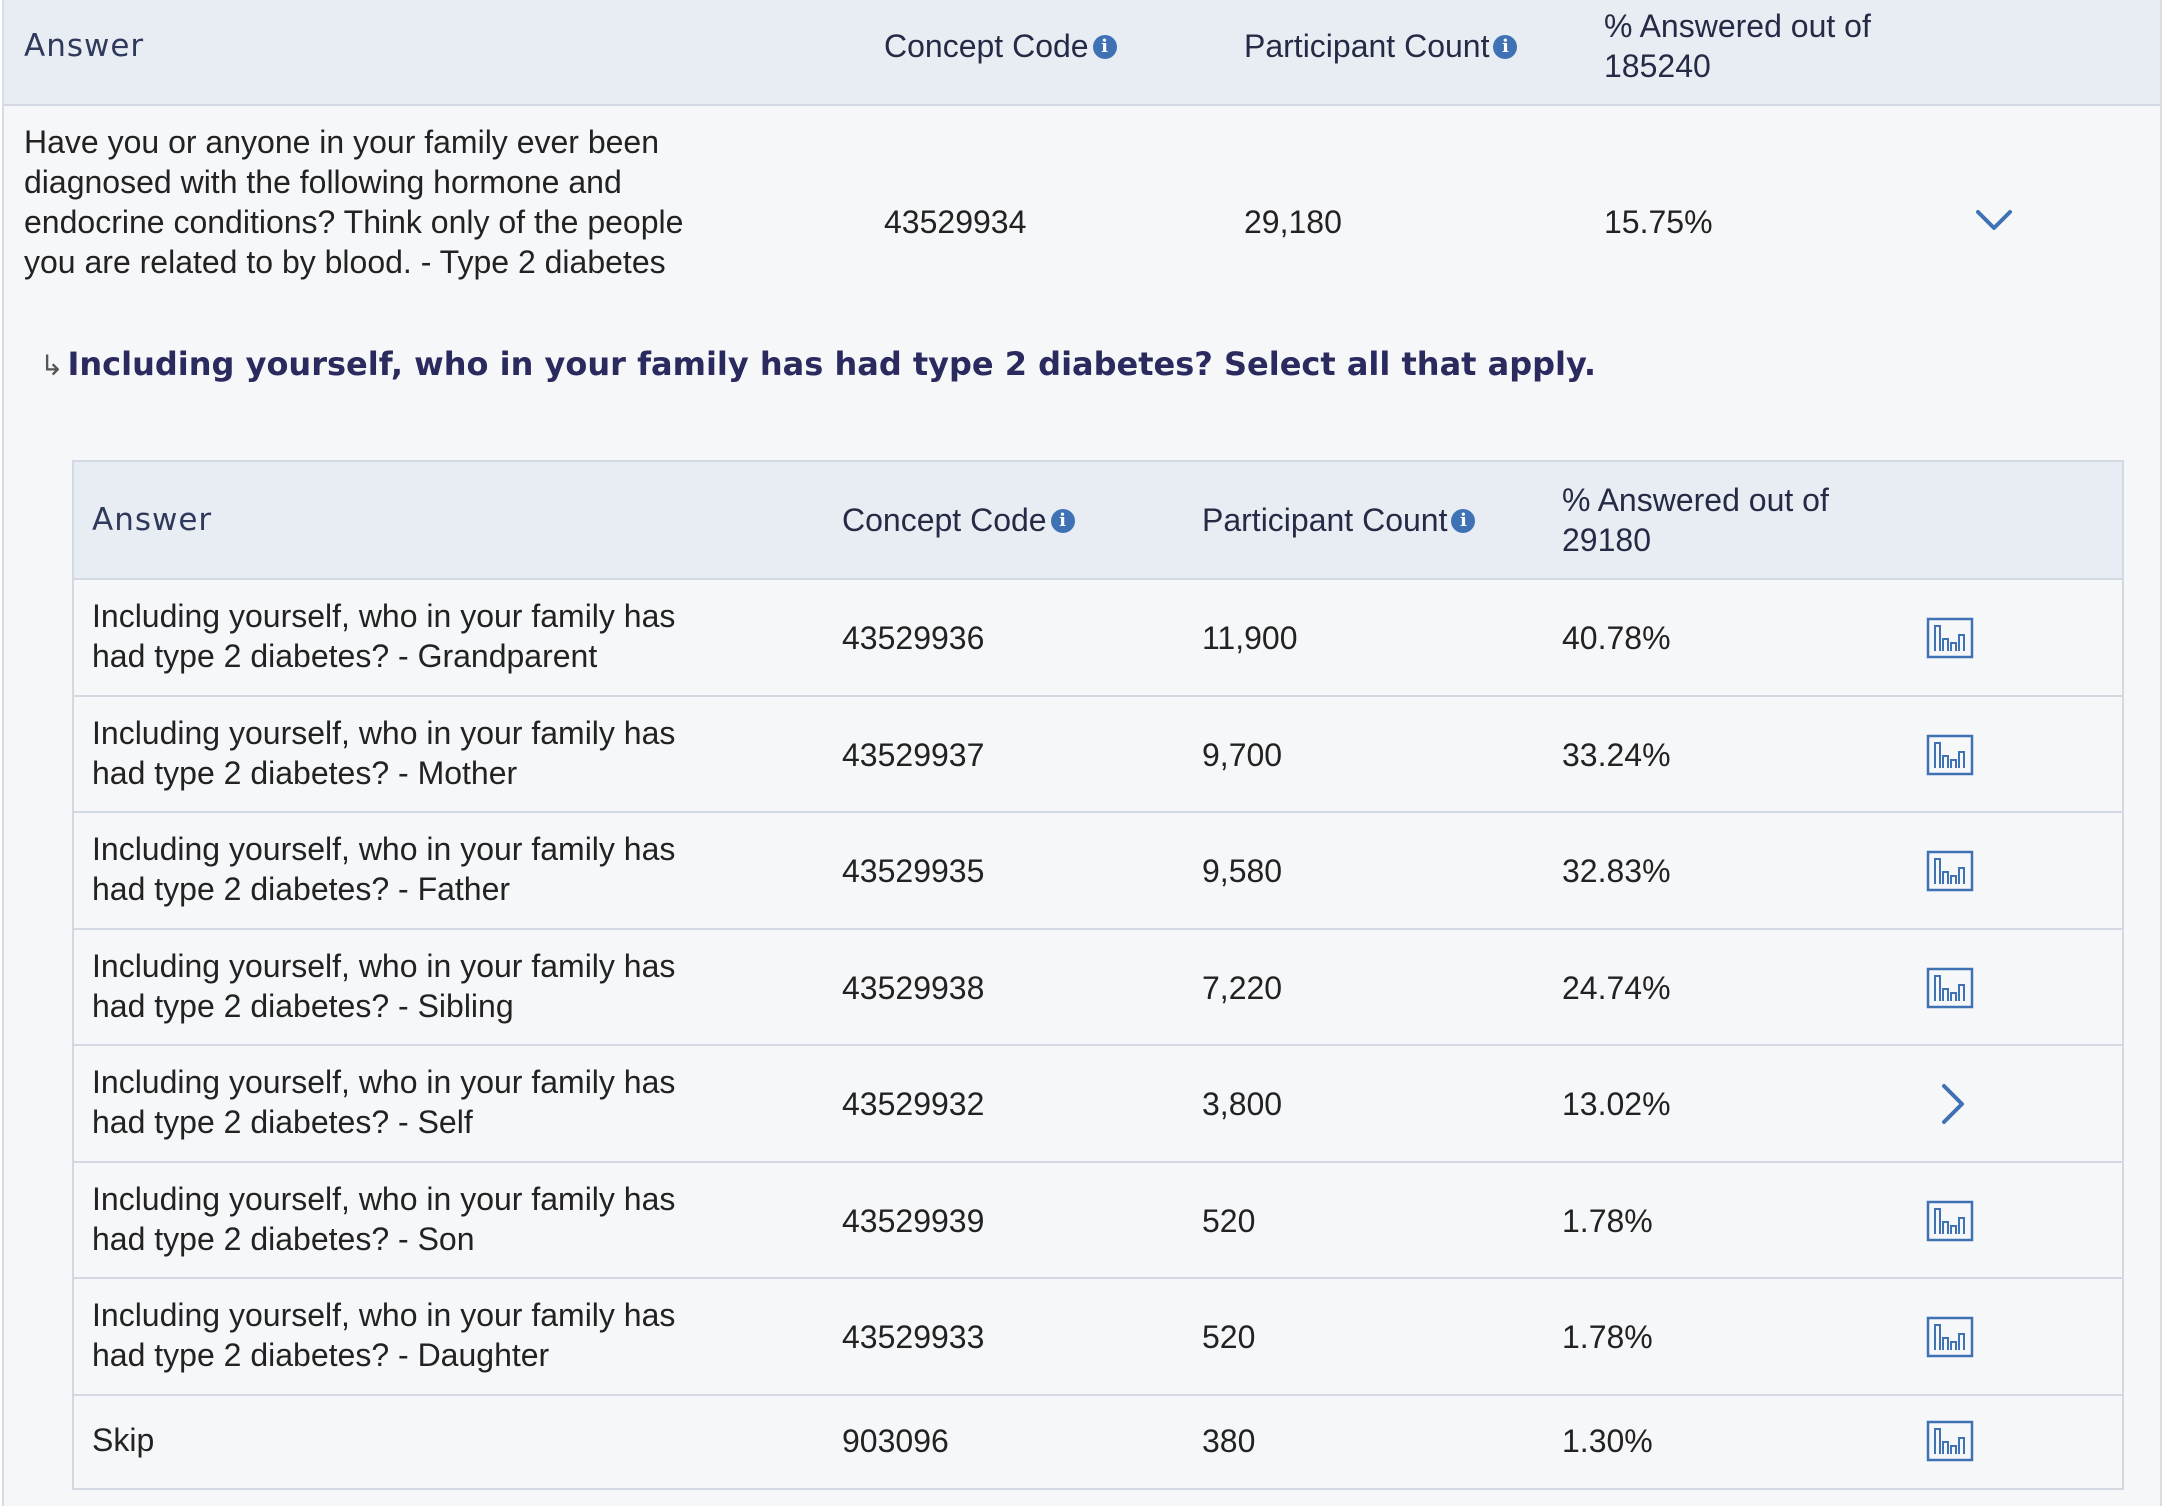 This screenshot has width=2166, height=1506. What do you see at coordinates (1242, 1104) in the screenshot?
I see `participant-count: 3,800` at bounding box center [1242, 1104].